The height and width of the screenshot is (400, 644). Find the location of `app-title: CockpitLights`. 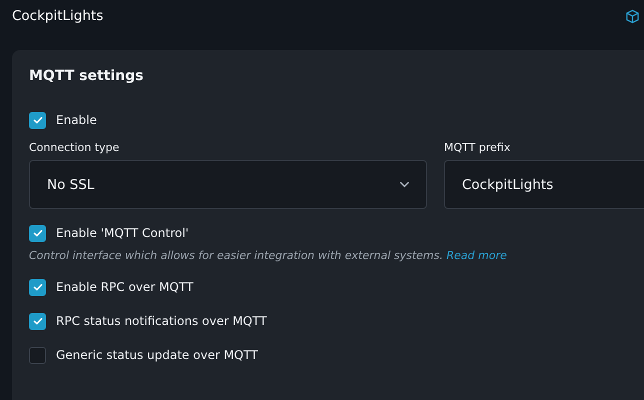

app-title: CockpitLights is located at coordinates (58, 16).